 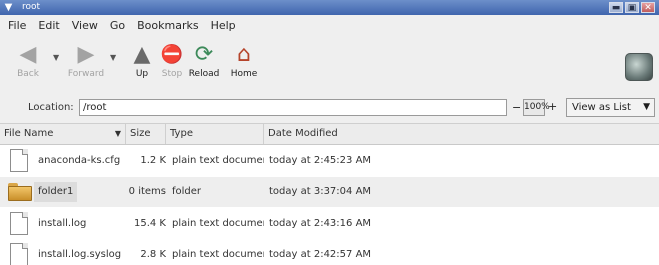 I want to click on location-input: /root, so click(x=293, y=107).